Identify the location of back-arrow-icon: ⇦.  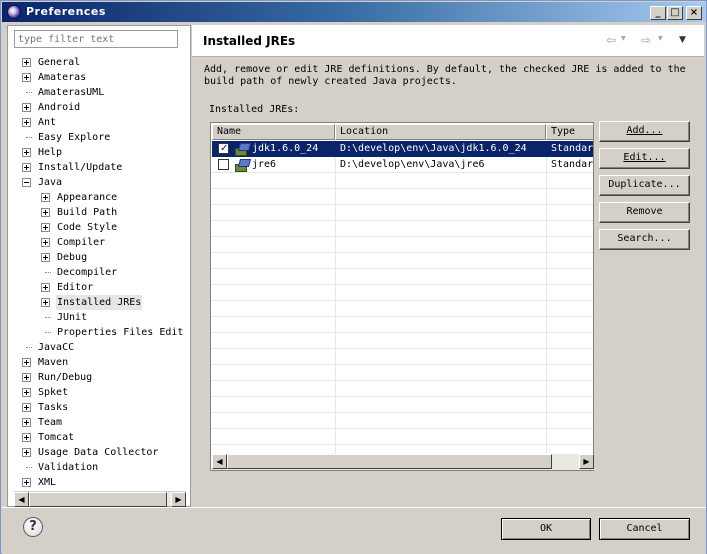
(611, 40).